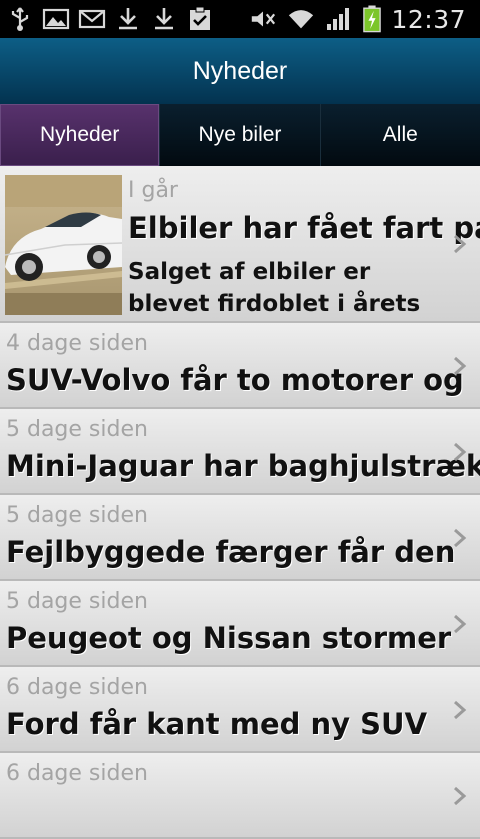 Image resolution: width=480 pixels, height=839 pixels. I want to click on page-title: Nyheder, so click(240, 71).